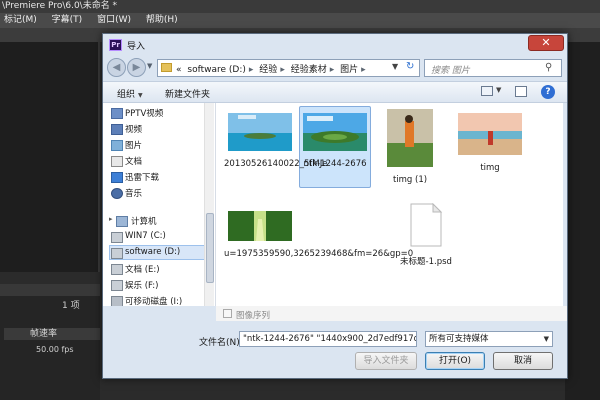  I want to click on filetype-select: 所有可支持媒体 ▼, so click(489, 339).